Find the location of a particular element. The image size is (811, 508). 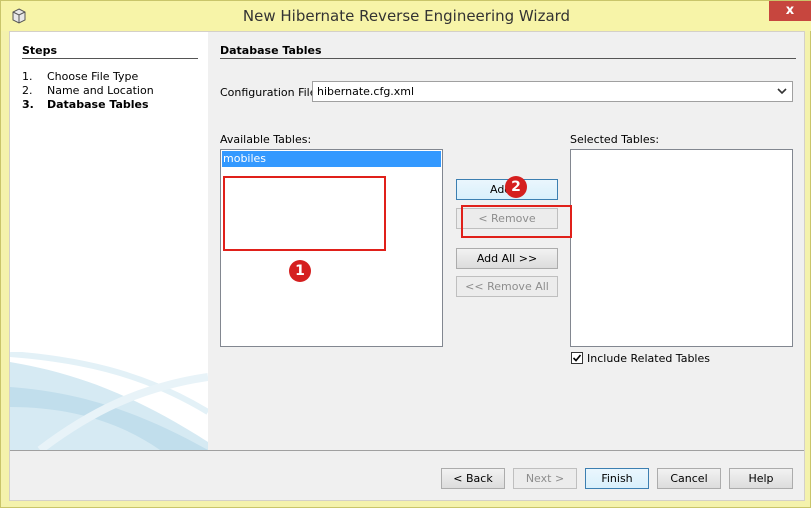

window-title: New Hibernate Reverse Engineering Wizard is located at coordinates (406, 16).